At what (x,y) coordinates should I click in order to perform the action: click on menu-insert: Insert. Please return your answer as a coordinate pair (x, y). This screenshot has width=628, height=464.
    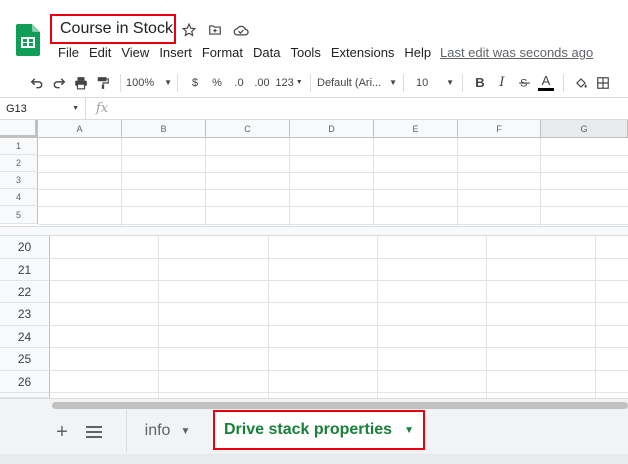
    Looking at the image, I should click on (175, 52).